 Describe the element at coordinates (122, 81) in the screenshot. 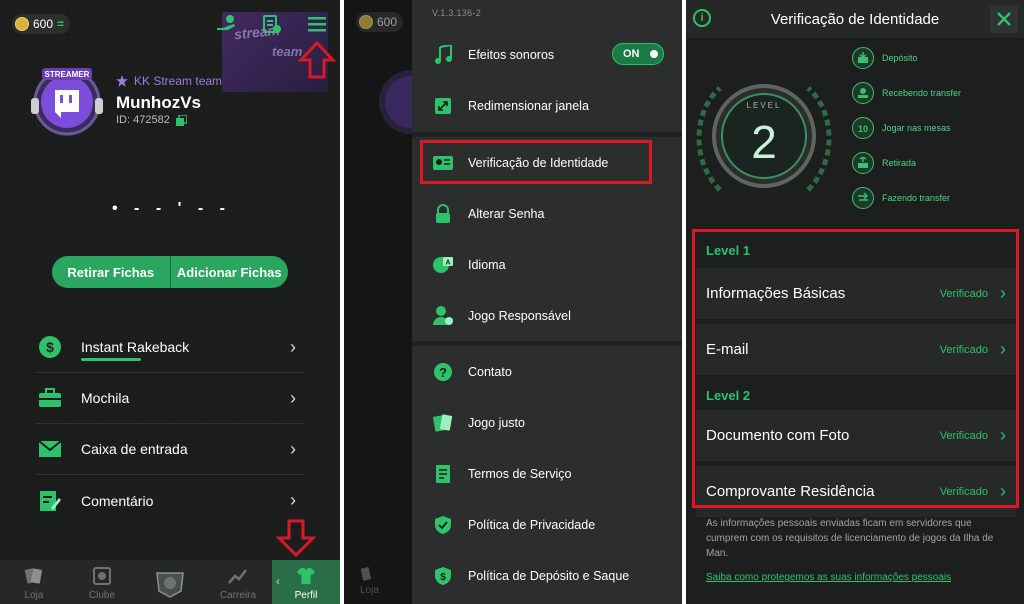

I see `star-icon` at that location.